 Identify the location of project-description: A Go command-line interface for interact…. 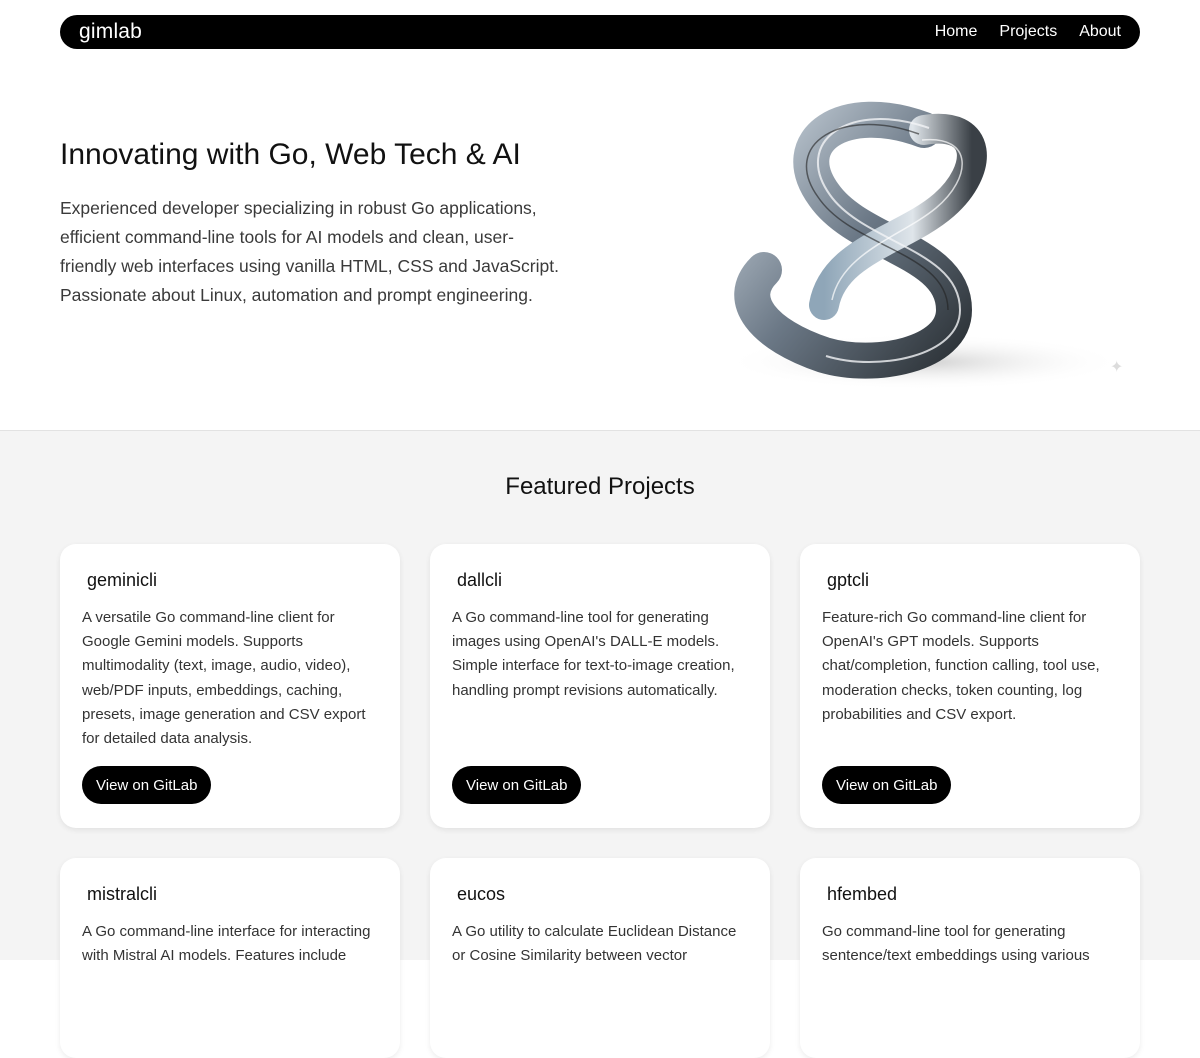
(226, 944).